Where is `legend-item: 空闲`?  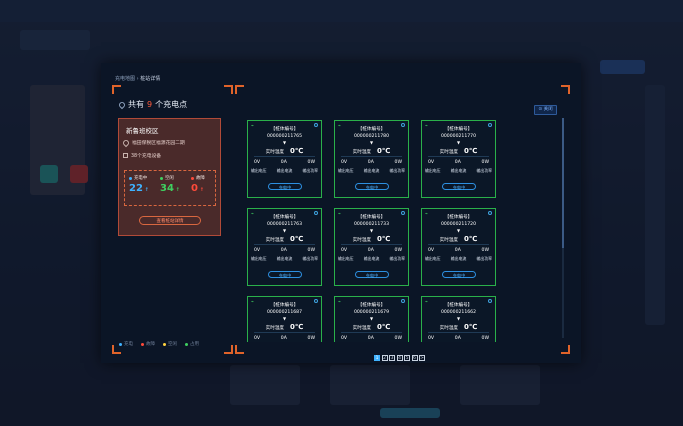 legend-item: 空闲 is located at coordinates (170, 344).